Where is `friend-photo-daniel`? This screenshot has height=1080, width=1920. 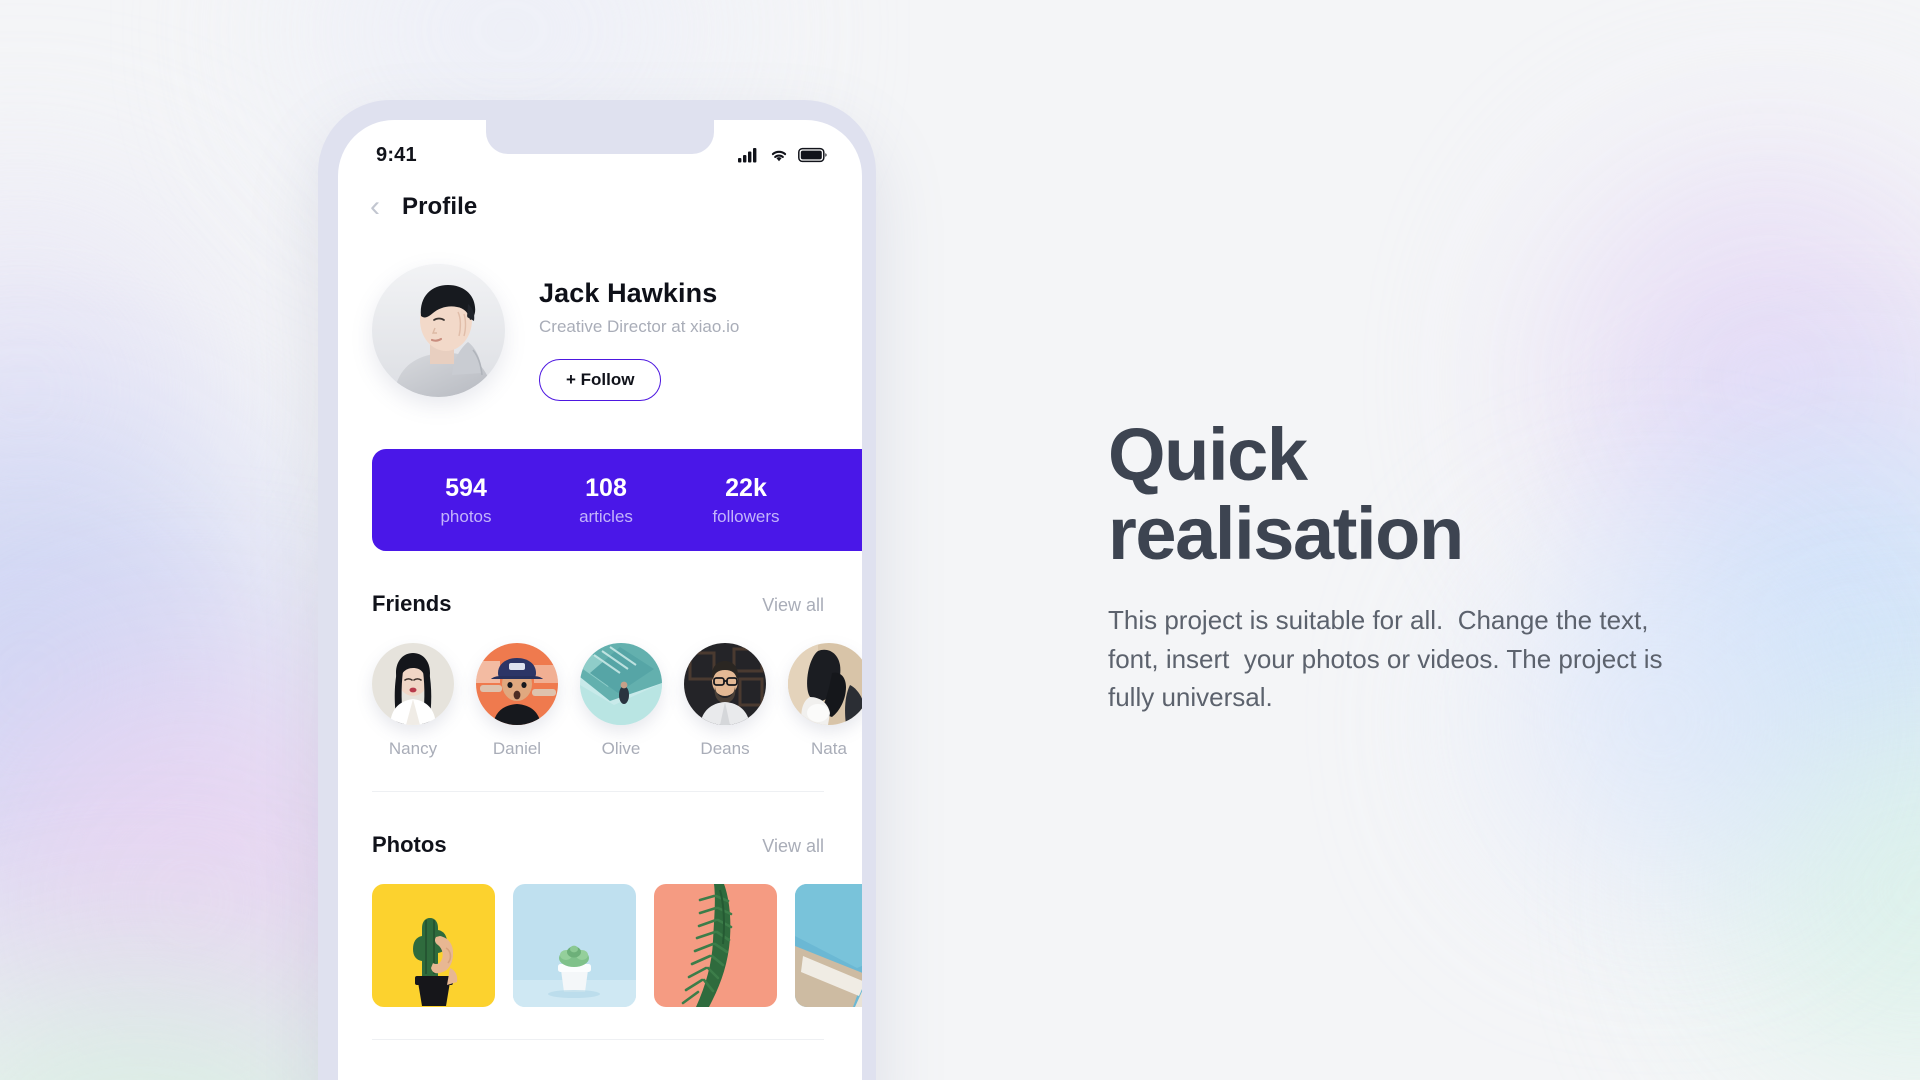 friend-photo-daniel is located at coordinates (517, 684).